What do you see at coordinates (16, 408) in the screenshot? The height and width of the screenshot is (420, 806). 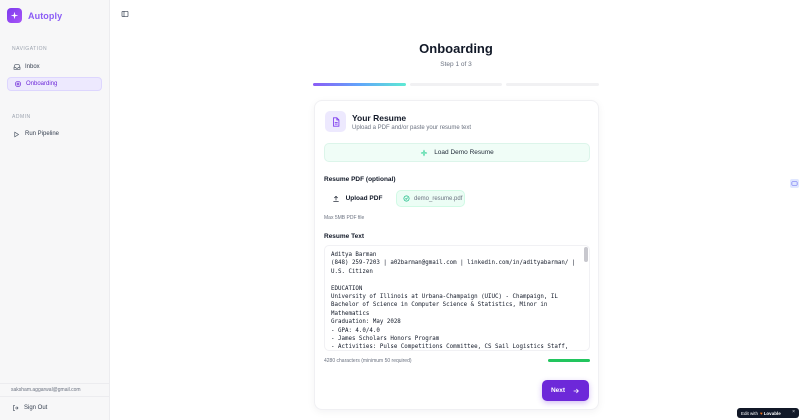 I see `logout-icon` at bounding box center [16, 408].